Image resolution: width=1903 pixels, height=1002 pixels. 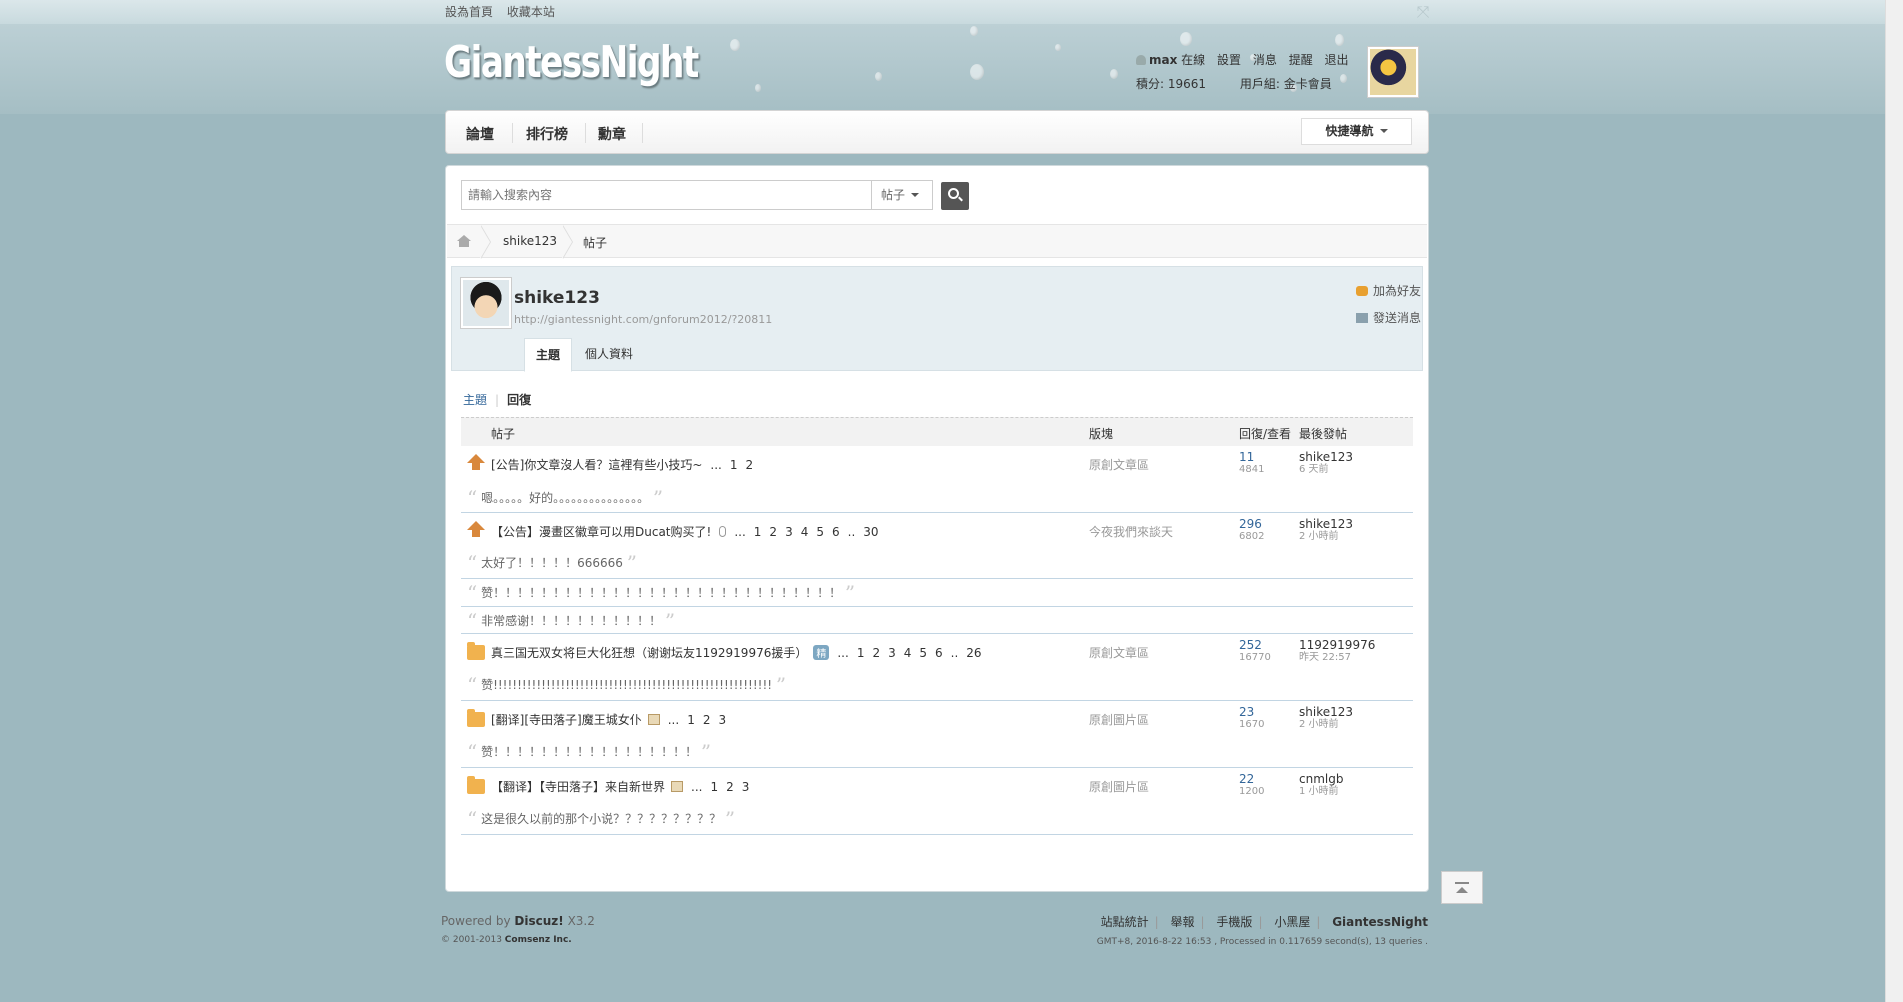 What do you see at coordinates (547, 134) in the screenshot?
I see `nav-ranking: 排行榜` at bounding box center [547, 134].